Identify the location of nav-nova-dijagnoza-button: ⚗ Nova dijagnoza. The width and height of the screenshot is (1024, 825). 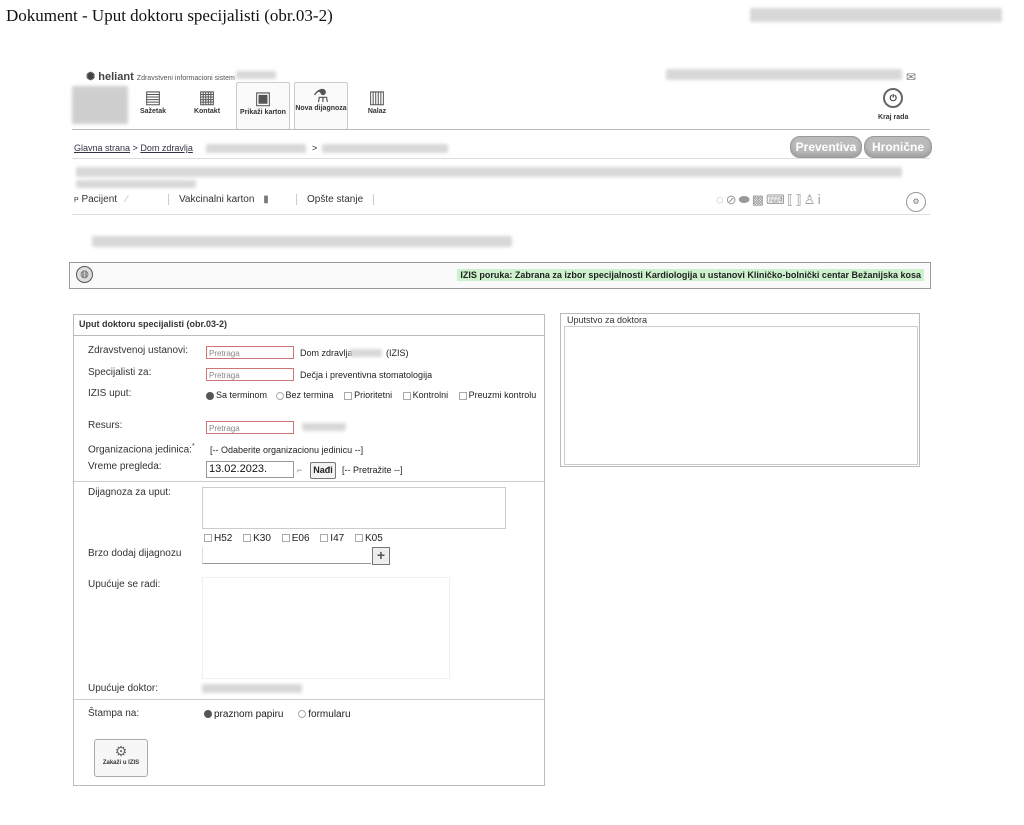
(321, 106).